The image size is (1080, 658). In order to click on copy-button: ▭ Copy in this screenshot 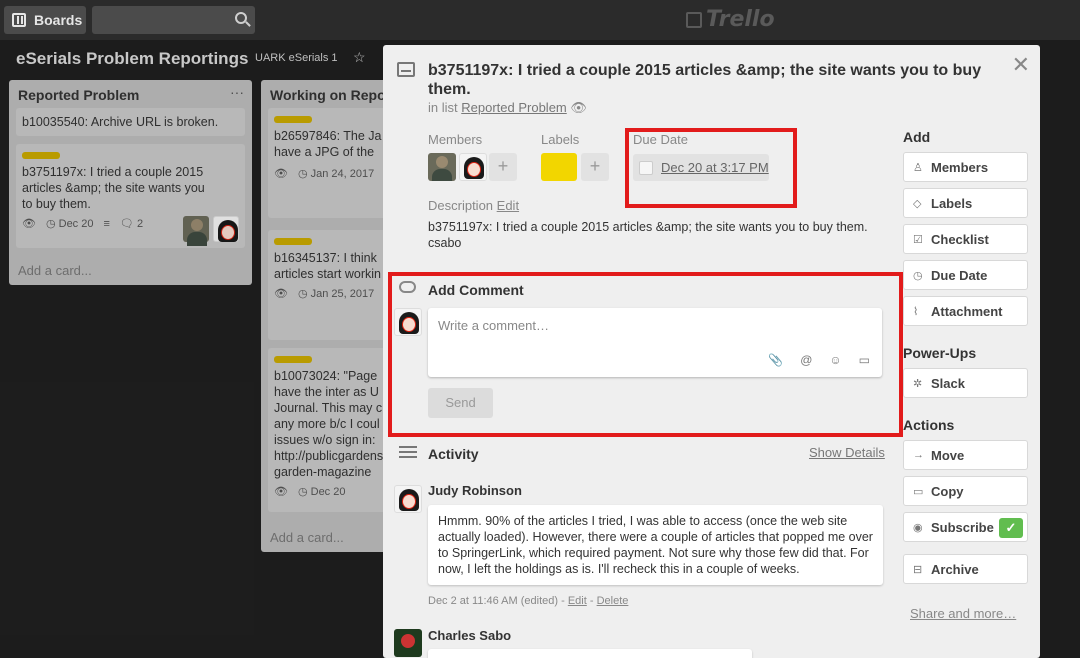, I will do `click(965, 491)`.